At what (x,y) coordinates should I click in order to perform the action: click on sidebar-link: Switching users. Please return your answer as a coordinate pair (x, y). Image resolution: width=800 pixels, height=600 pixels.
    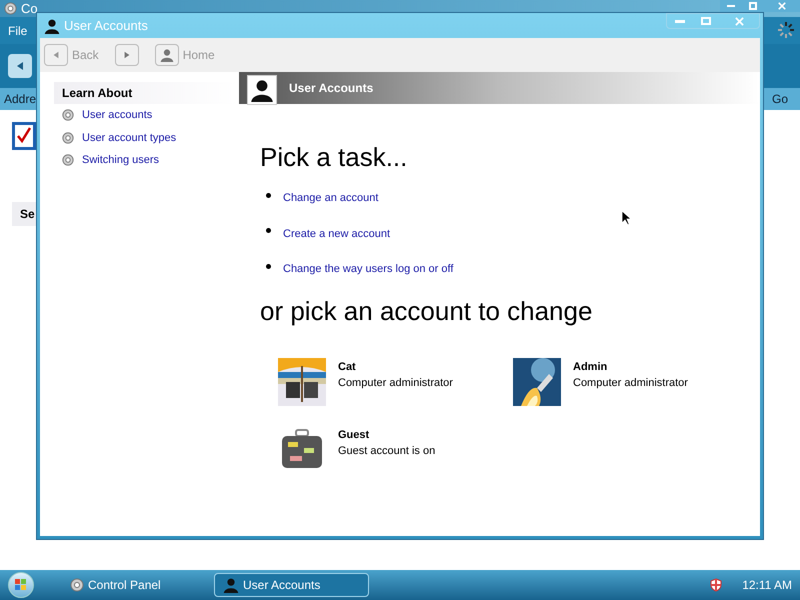
    Looking at the image, I should click on (121, 160).